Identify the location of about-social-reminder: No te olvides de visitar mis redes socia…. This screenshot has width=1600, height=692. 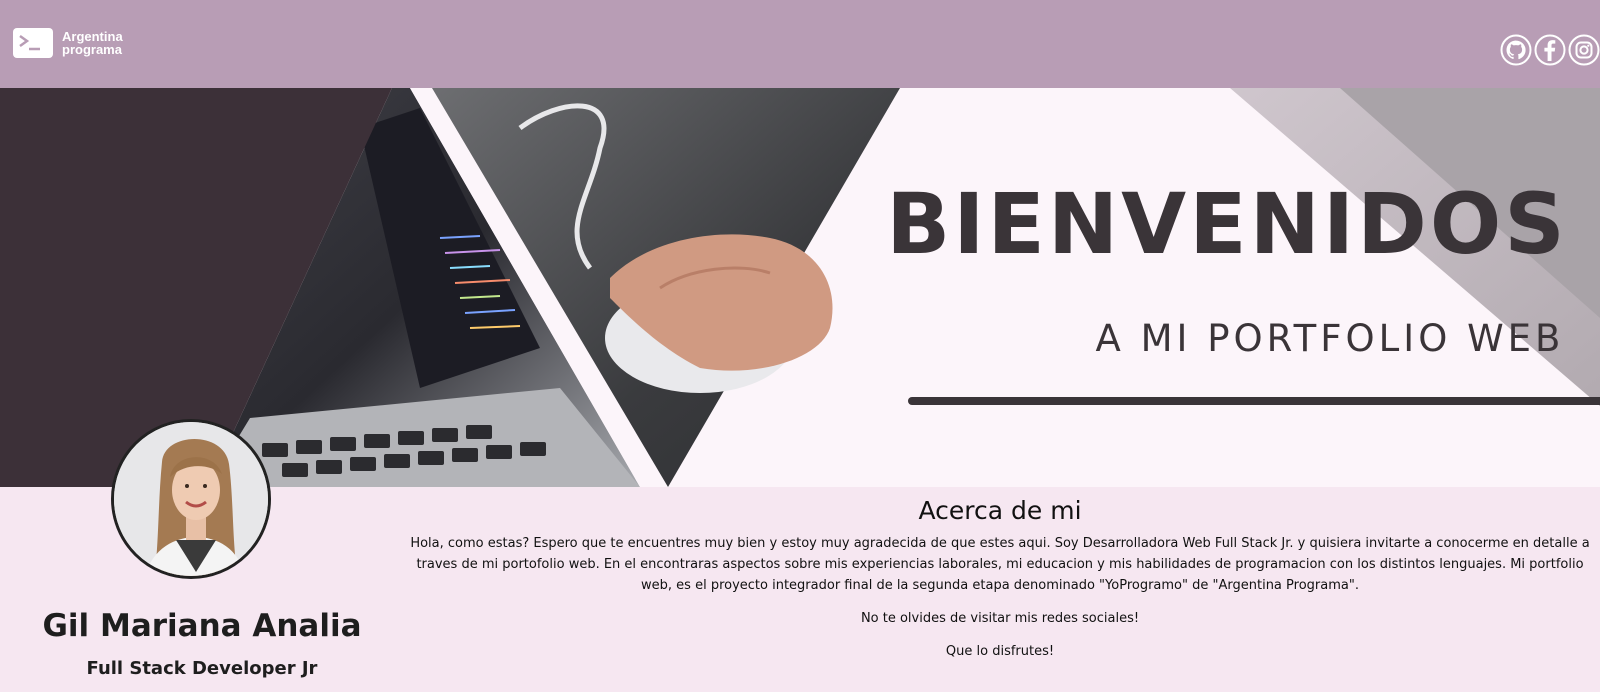
(1000, 618).